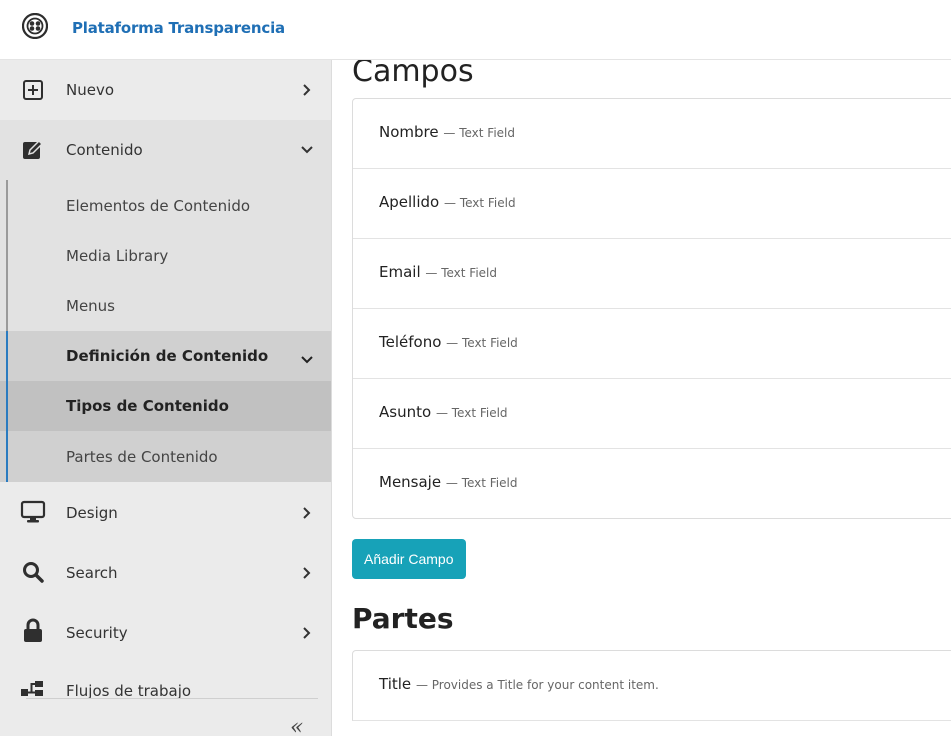  Describe the element at coordinates (142, 457) in the screenshot. I see `sidebar-subitem-label: Partes de Contenido` at that location.